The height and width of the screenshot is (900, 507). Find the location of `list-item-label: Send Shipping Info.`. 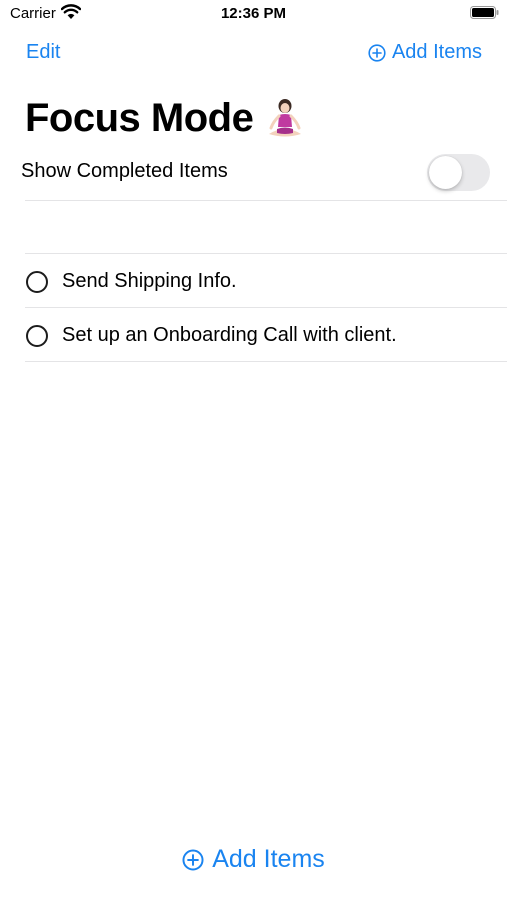

list-item-label: Send Shipping Info. is located at coordinates (149, 281).